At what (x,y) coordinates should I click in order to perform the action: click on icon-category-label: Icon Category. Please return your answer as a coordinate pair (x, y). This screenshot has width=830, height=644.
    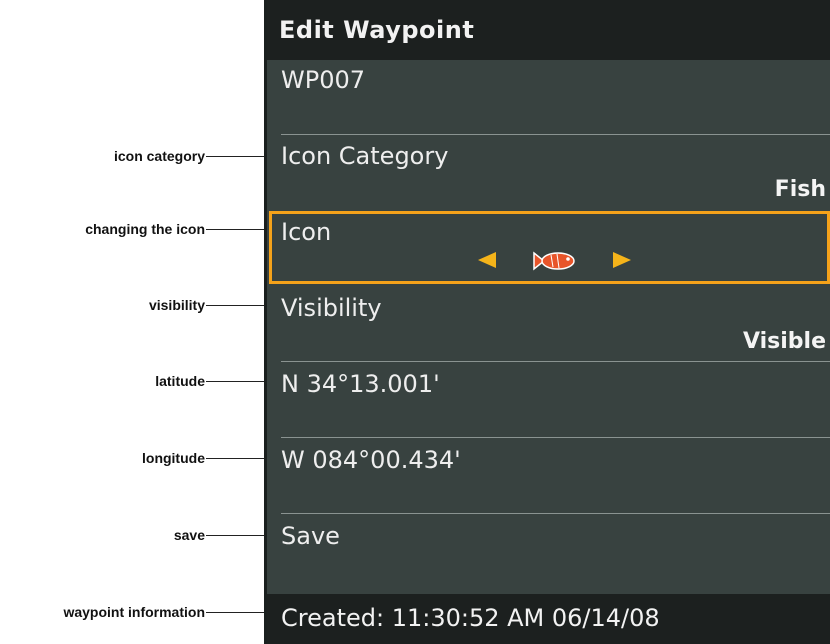
    Looking at the image, I should click on (364, 156).